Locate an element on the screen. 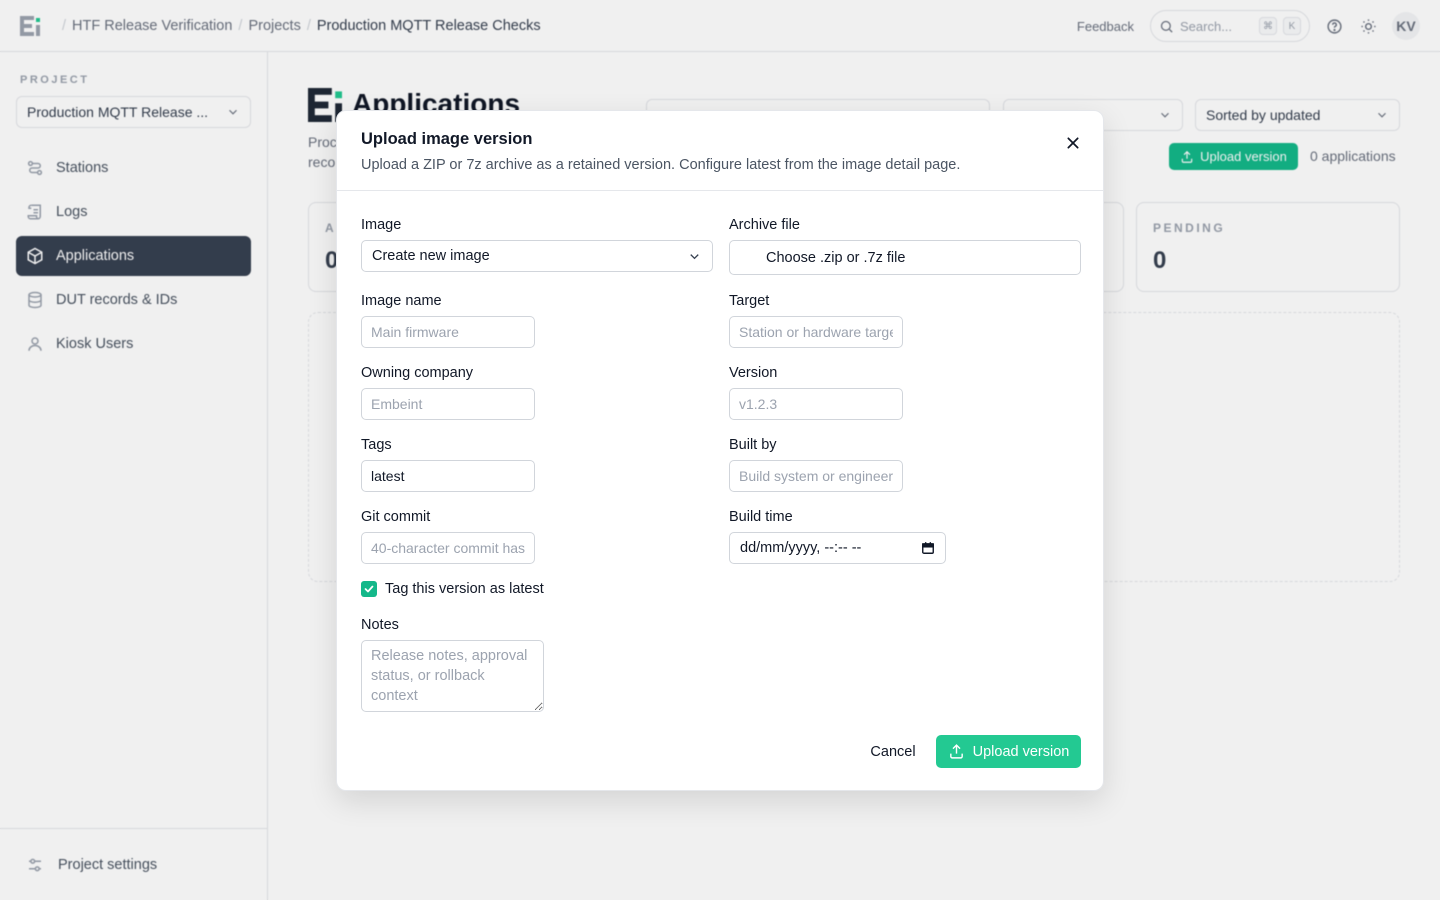 The height and width of the screenshot is (900, 1440). upload-icon is located at coordinates (956, 751).